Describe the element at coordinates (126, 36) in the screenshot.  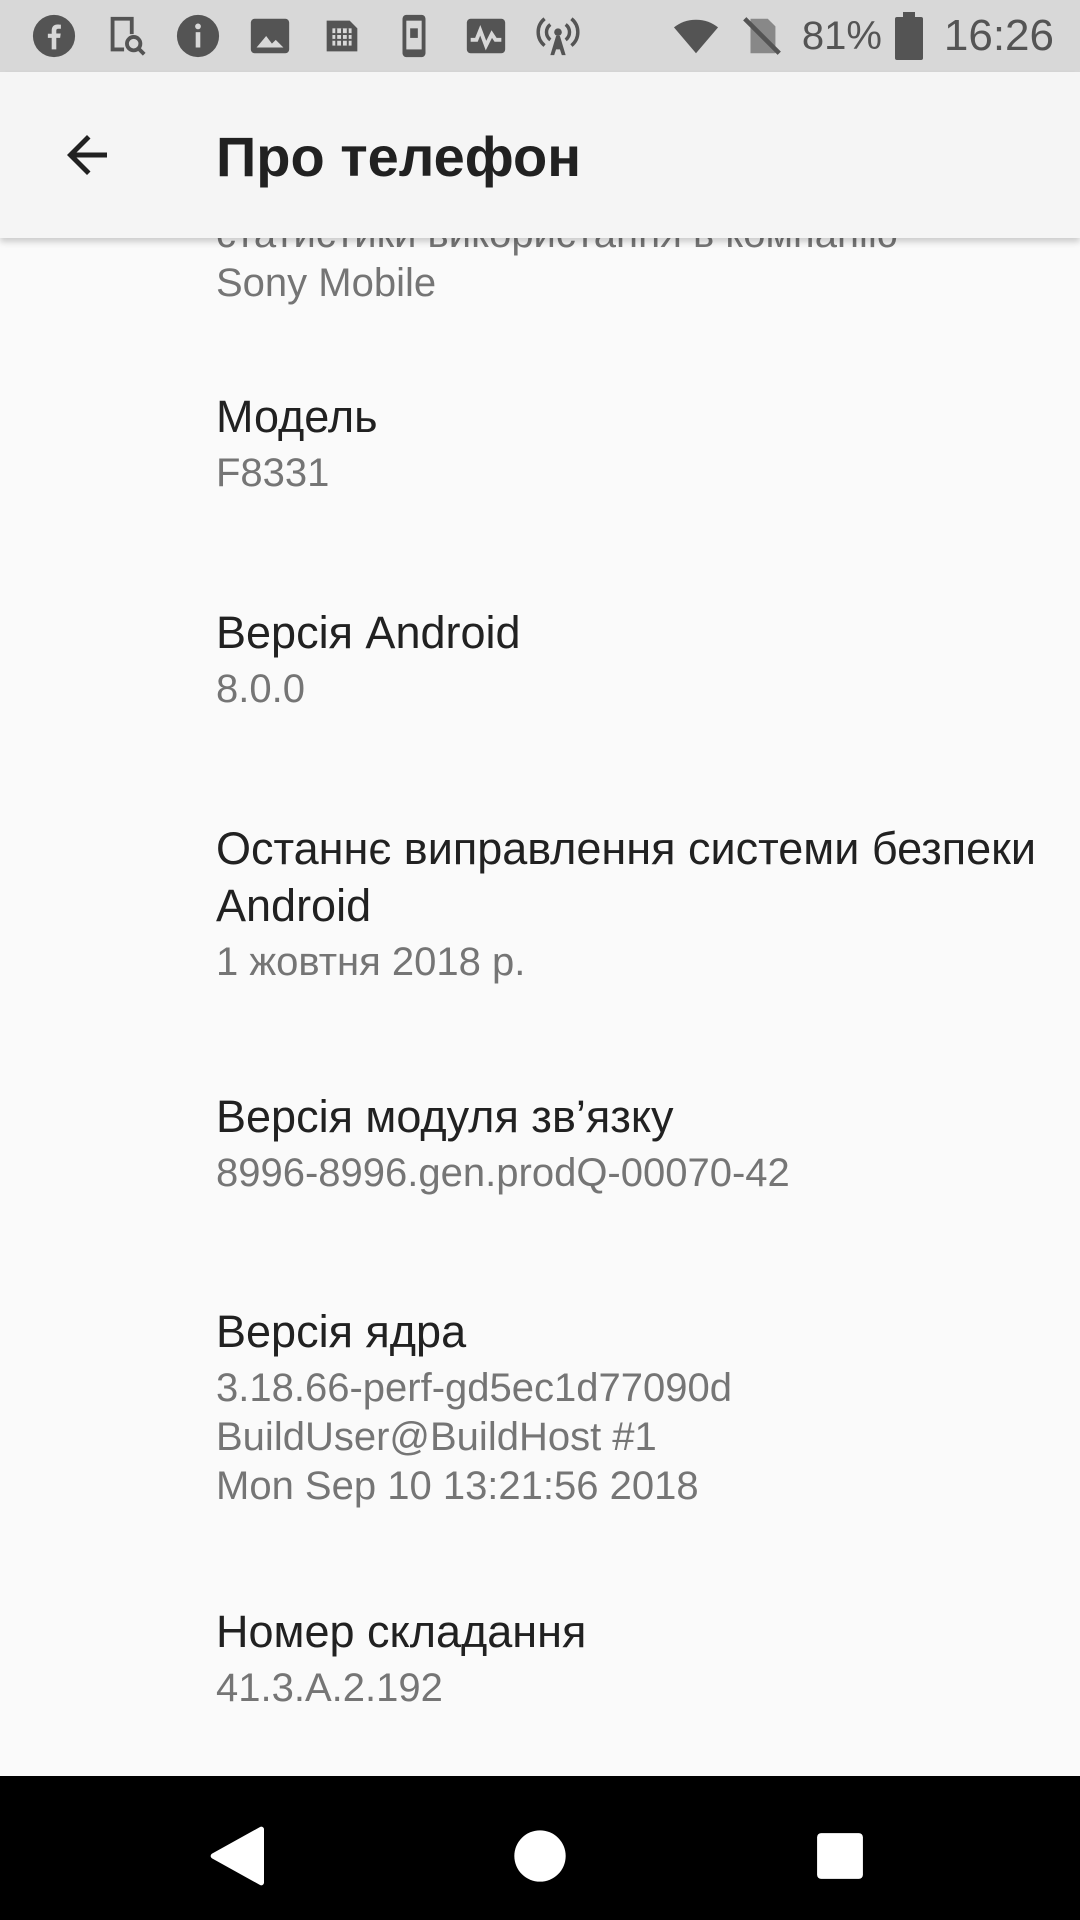
I see `device-search-icon` at that location.